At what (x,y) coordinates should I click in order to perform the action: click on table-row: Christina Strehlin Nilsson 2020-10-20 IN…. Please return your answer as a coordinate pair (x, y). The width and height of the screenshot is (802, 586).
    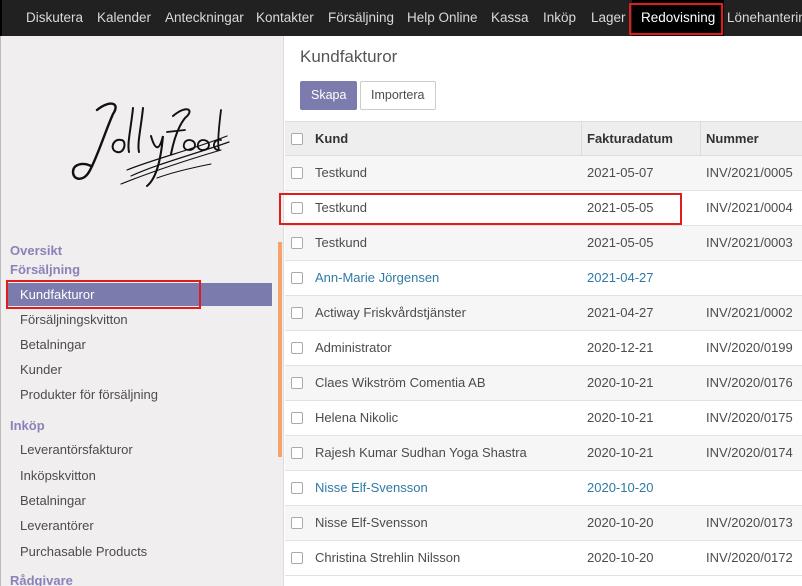
    Looking at the image, I should click on (543, 558).